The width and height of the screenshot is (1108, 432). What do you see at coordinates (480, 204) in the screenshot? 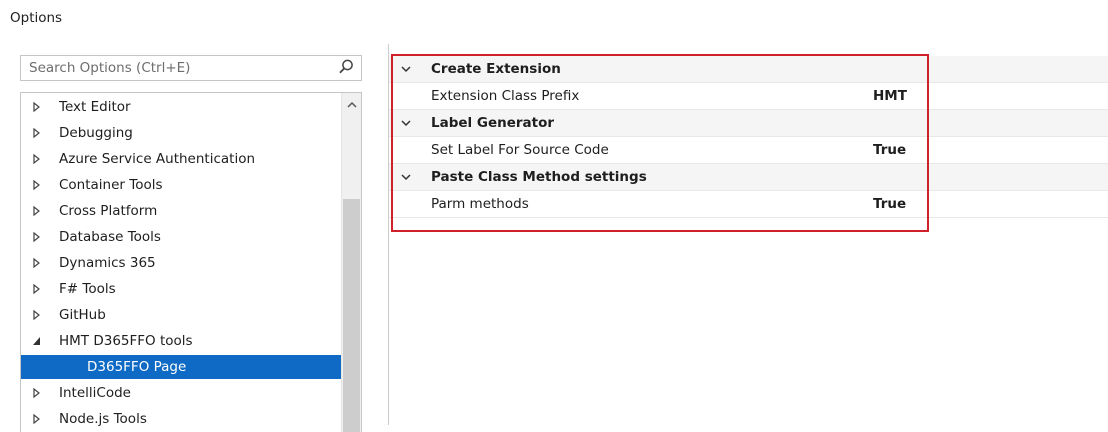
I see `property-name: Parm methods` at bounding box center [480, 204].